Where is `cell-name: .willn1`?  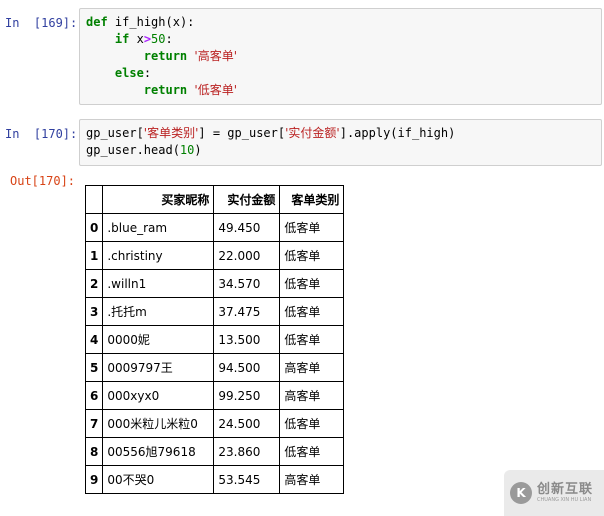 cell-name: .willn1 is located at coordinates (158, 283).